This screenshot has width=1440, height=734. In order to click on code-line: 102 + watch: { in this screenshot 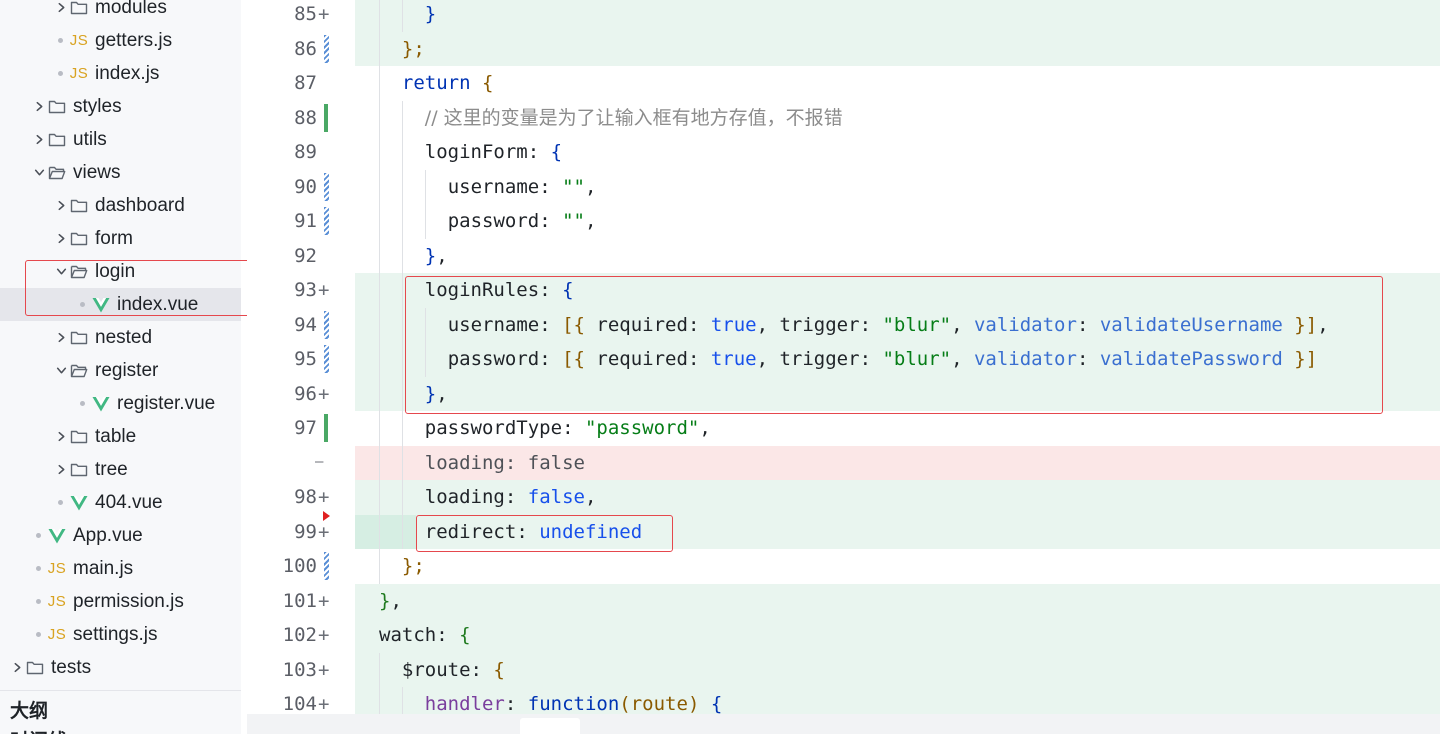, I will do `click(843, 635)`.